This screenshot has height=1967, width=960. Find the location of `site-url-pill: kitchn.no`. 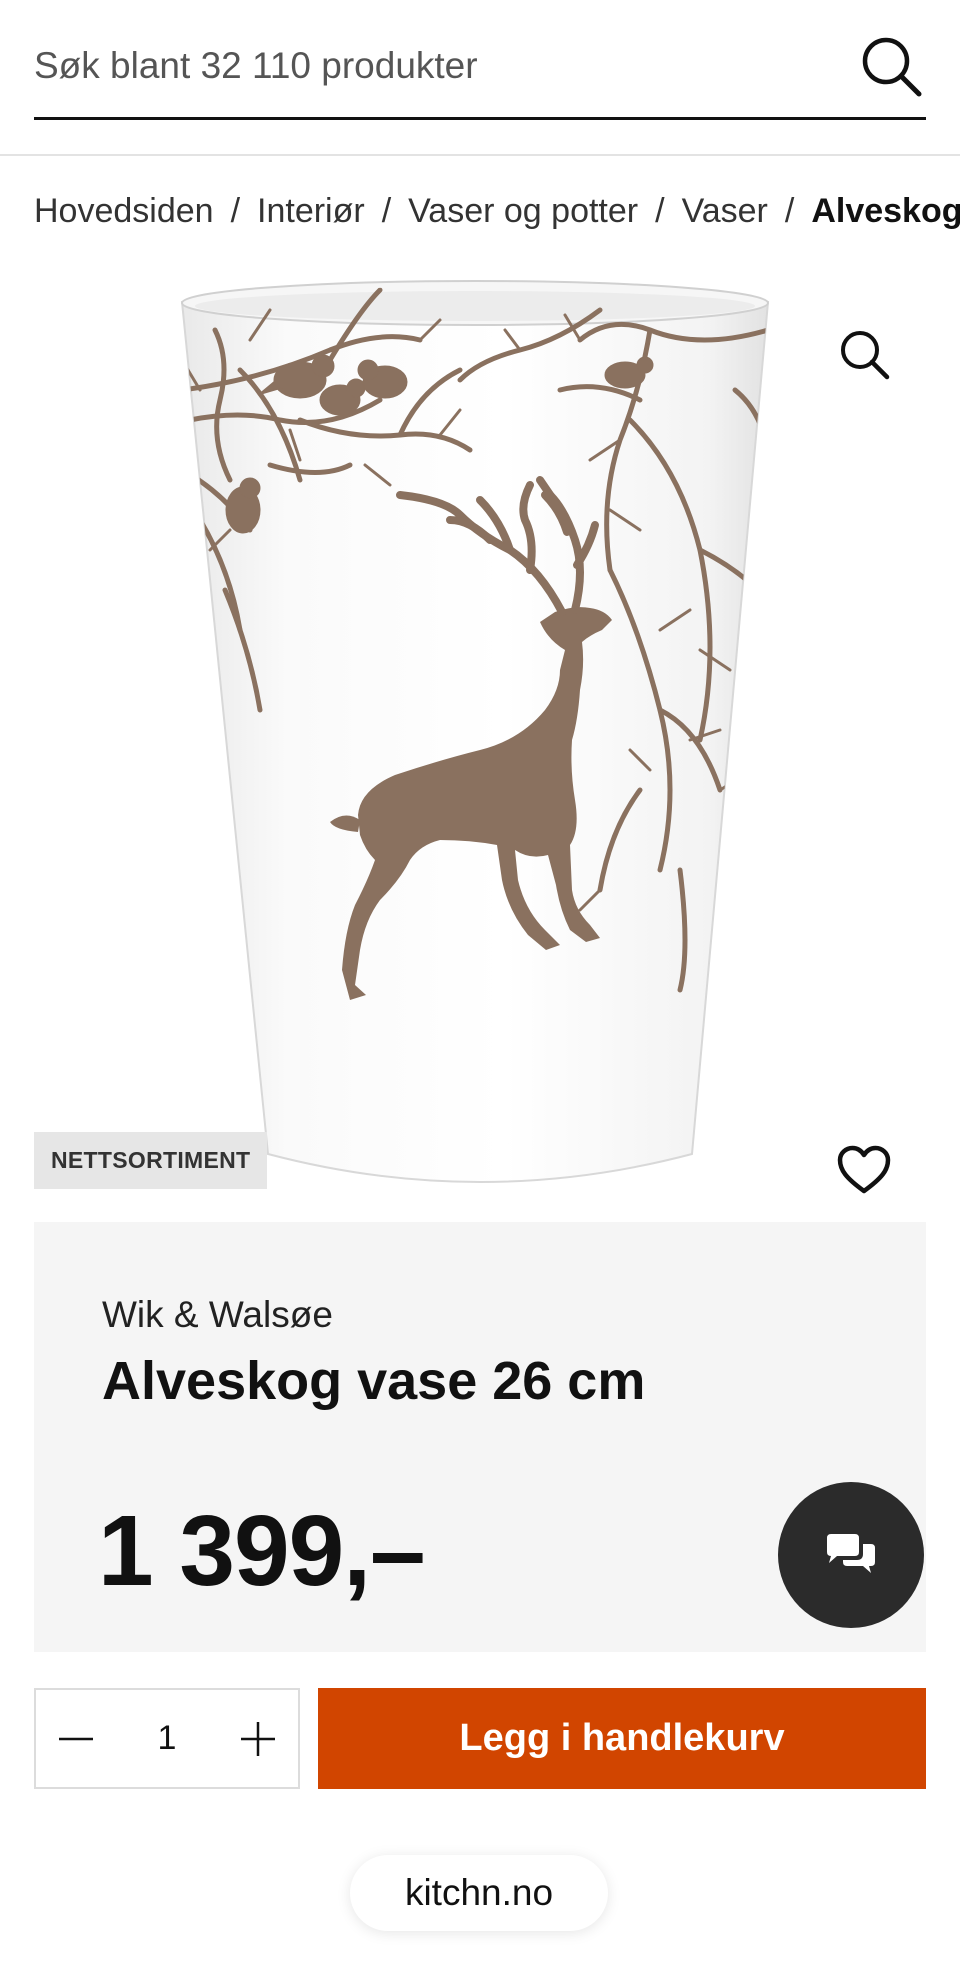

site-url-pill: kitchn.no is located at coordinates (479, 1893).